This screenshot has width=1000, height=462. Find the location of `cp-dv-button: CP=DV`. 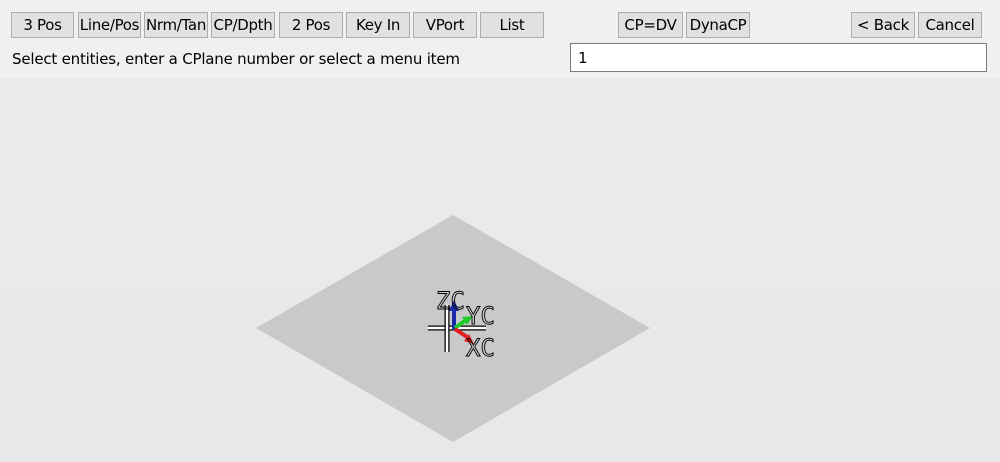

cp-dv-button: CP=DV is located at coordinates (650, 25).